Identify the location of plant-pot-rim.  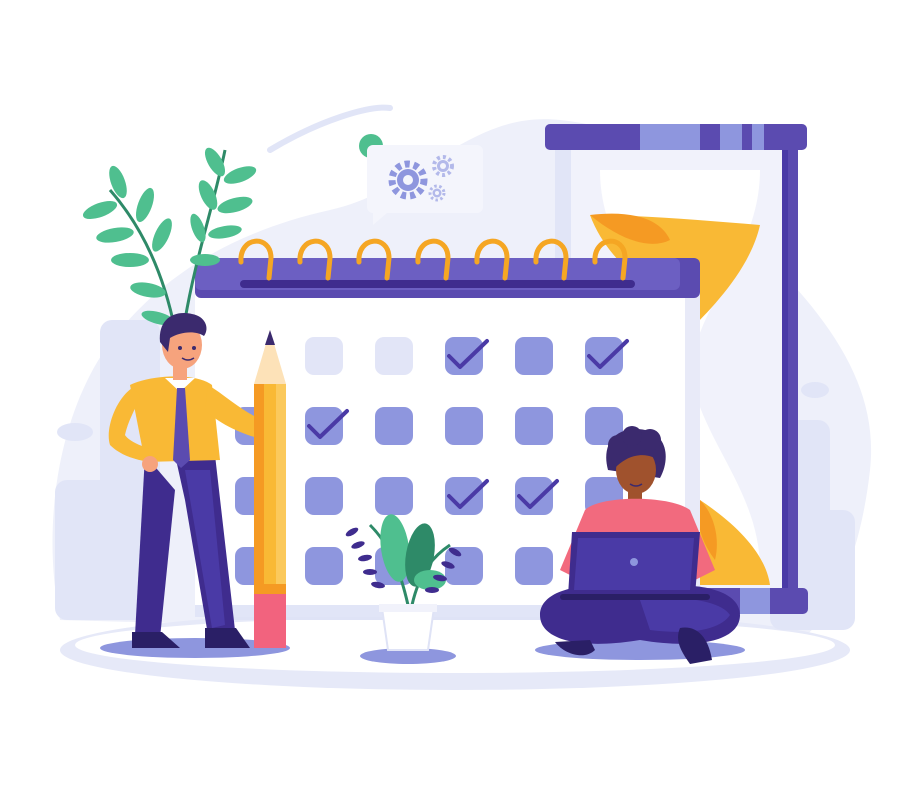
(408, 608).